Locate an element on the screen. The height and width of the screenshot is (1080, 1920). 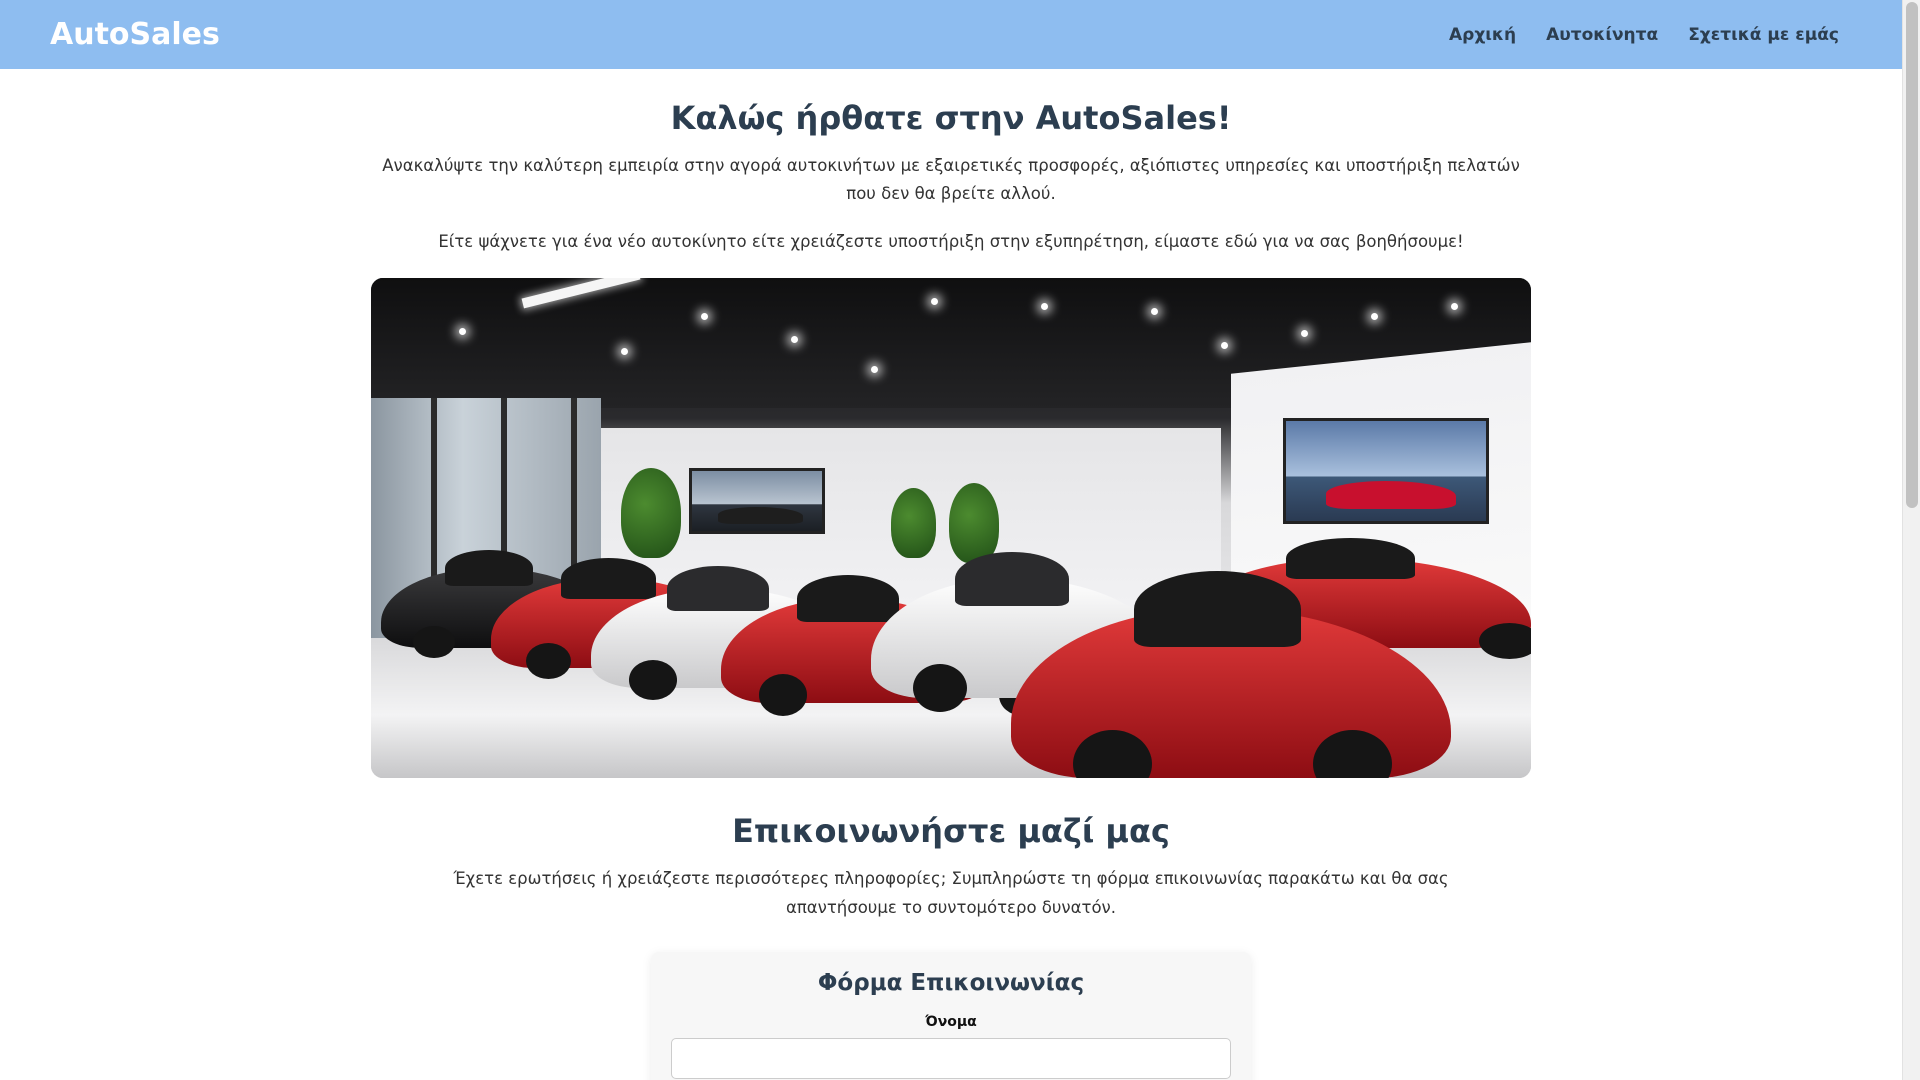
brand-logo: AutoSales is located at coordinates (135, 34).